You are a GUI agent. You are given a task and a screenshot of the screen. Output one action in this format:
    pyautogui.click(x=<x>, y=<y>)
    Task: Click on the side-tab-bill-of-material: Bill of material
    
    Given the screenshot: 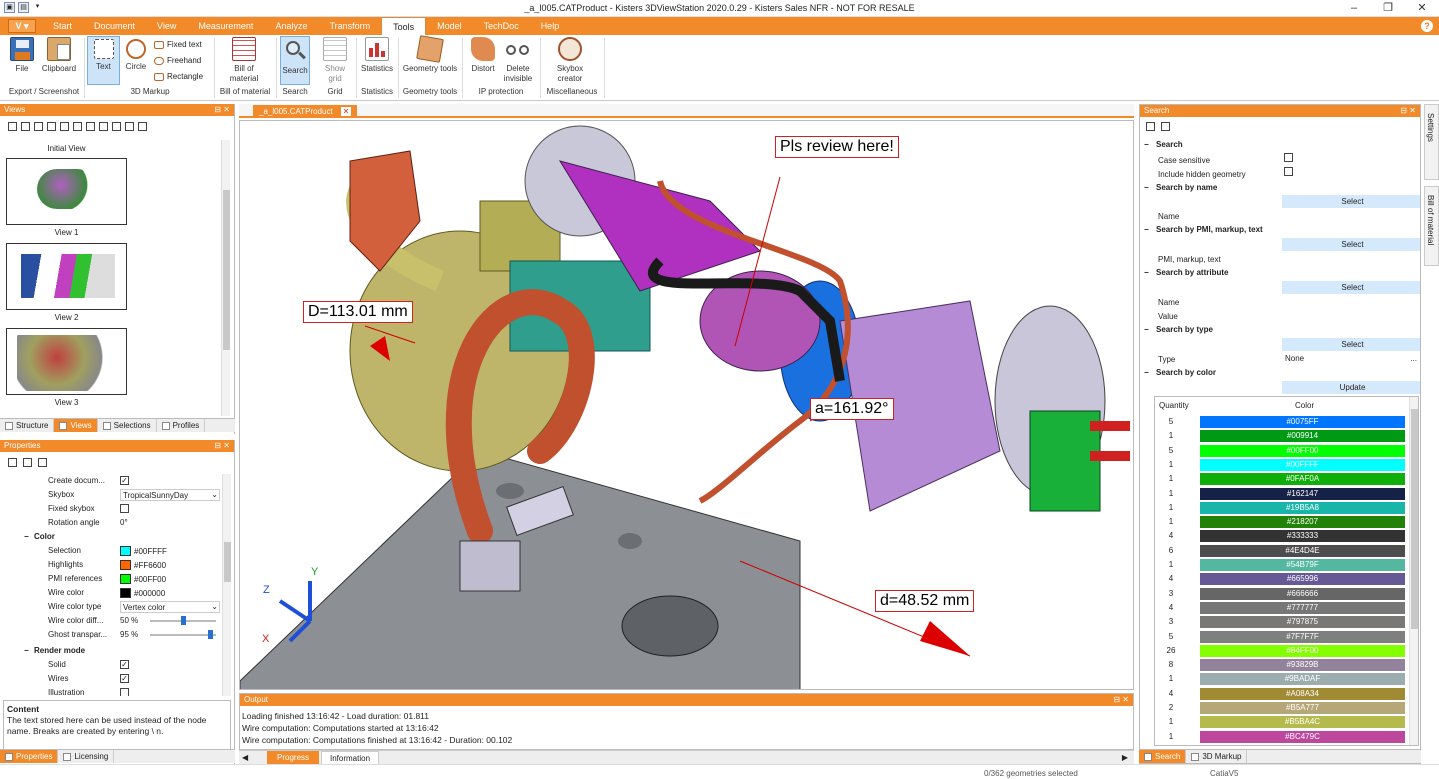 What is the action you would take?
    pyautogui.click(x=1431, y=226)
    